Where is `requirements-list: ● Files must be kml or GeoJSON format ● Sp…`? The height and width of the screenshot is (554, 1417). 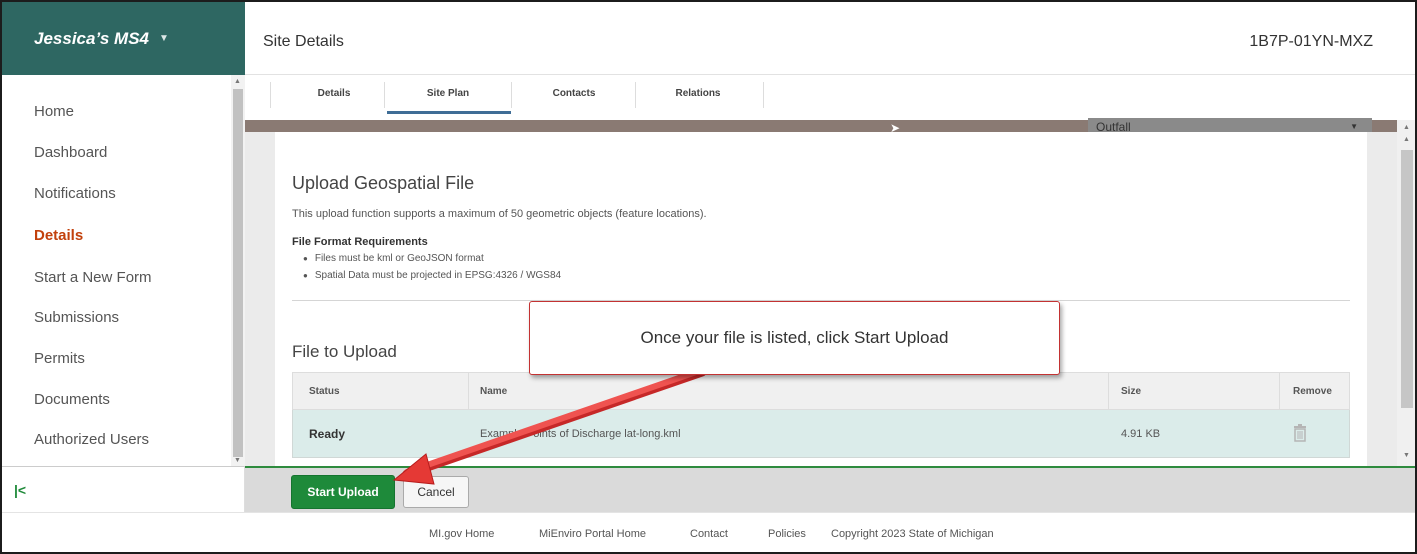
requirements-list: ● Files must be kml or GeoJSON format ● Sp… is located at coordinates (432, 270).